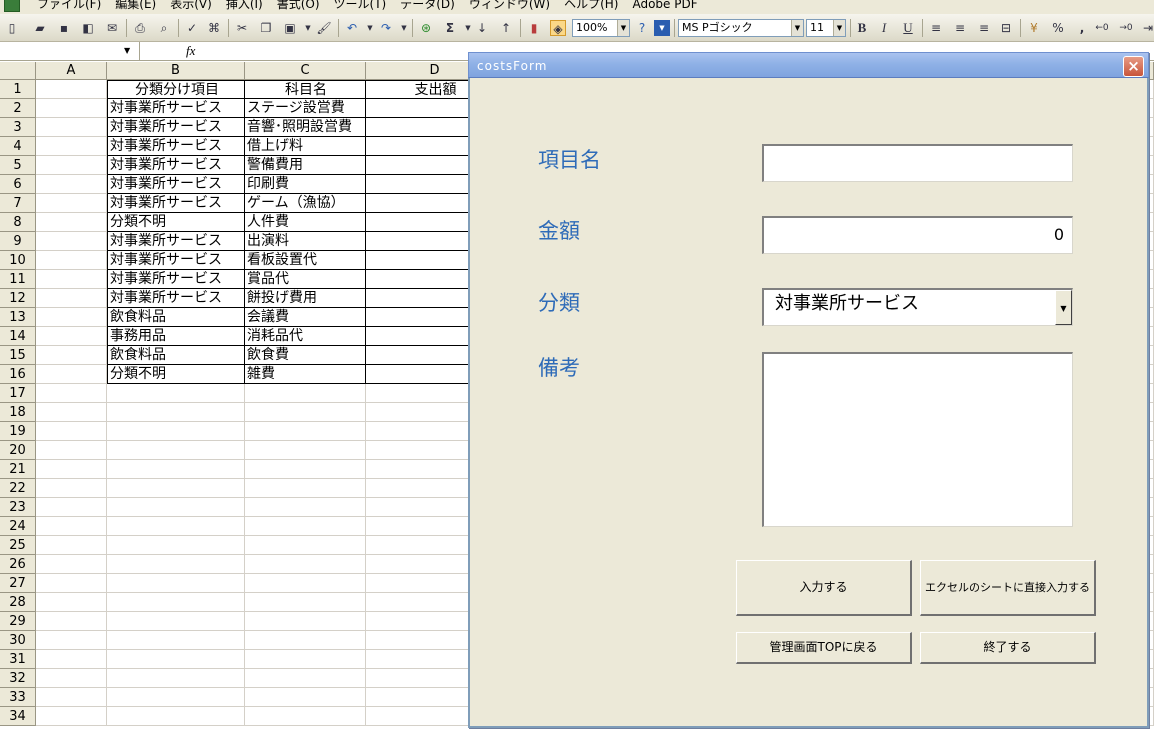  Describe the element at coordinates (164, 28) in the screenshot. I see `print-preview-icon: ⌕` at that location.